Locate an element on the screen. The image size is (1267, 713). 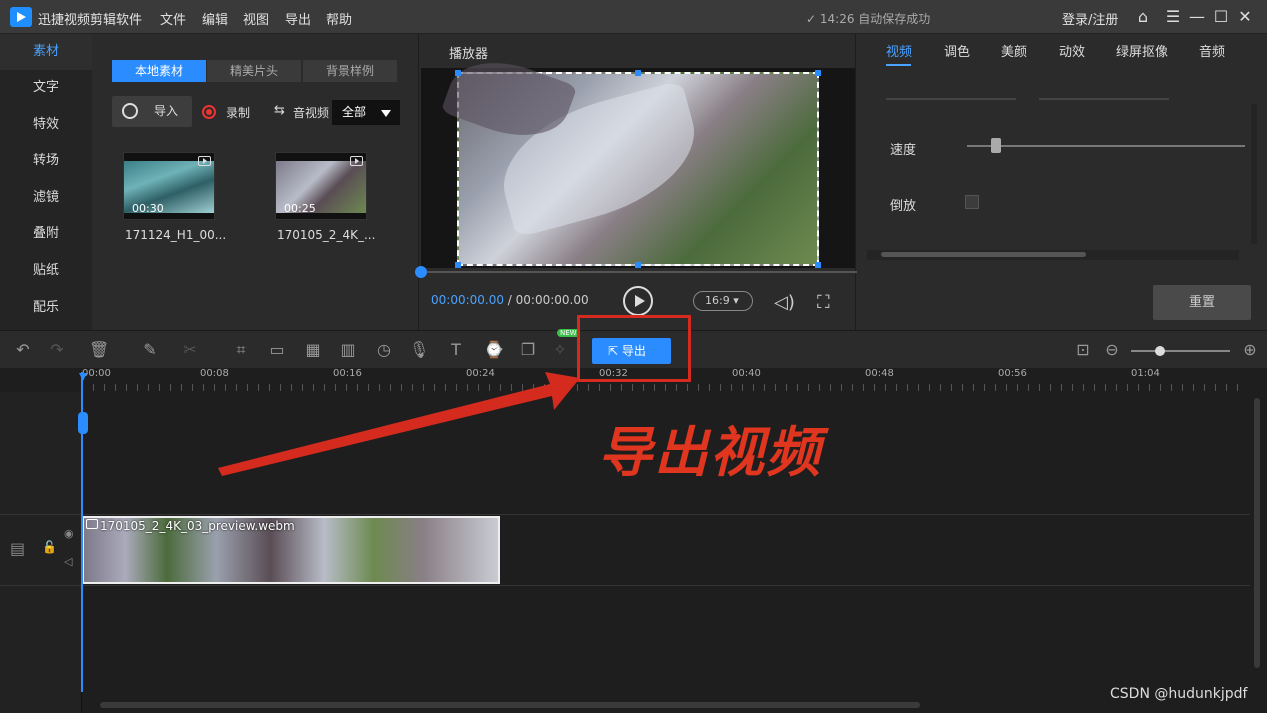
progress-knob is located at coordinates (421, 272).